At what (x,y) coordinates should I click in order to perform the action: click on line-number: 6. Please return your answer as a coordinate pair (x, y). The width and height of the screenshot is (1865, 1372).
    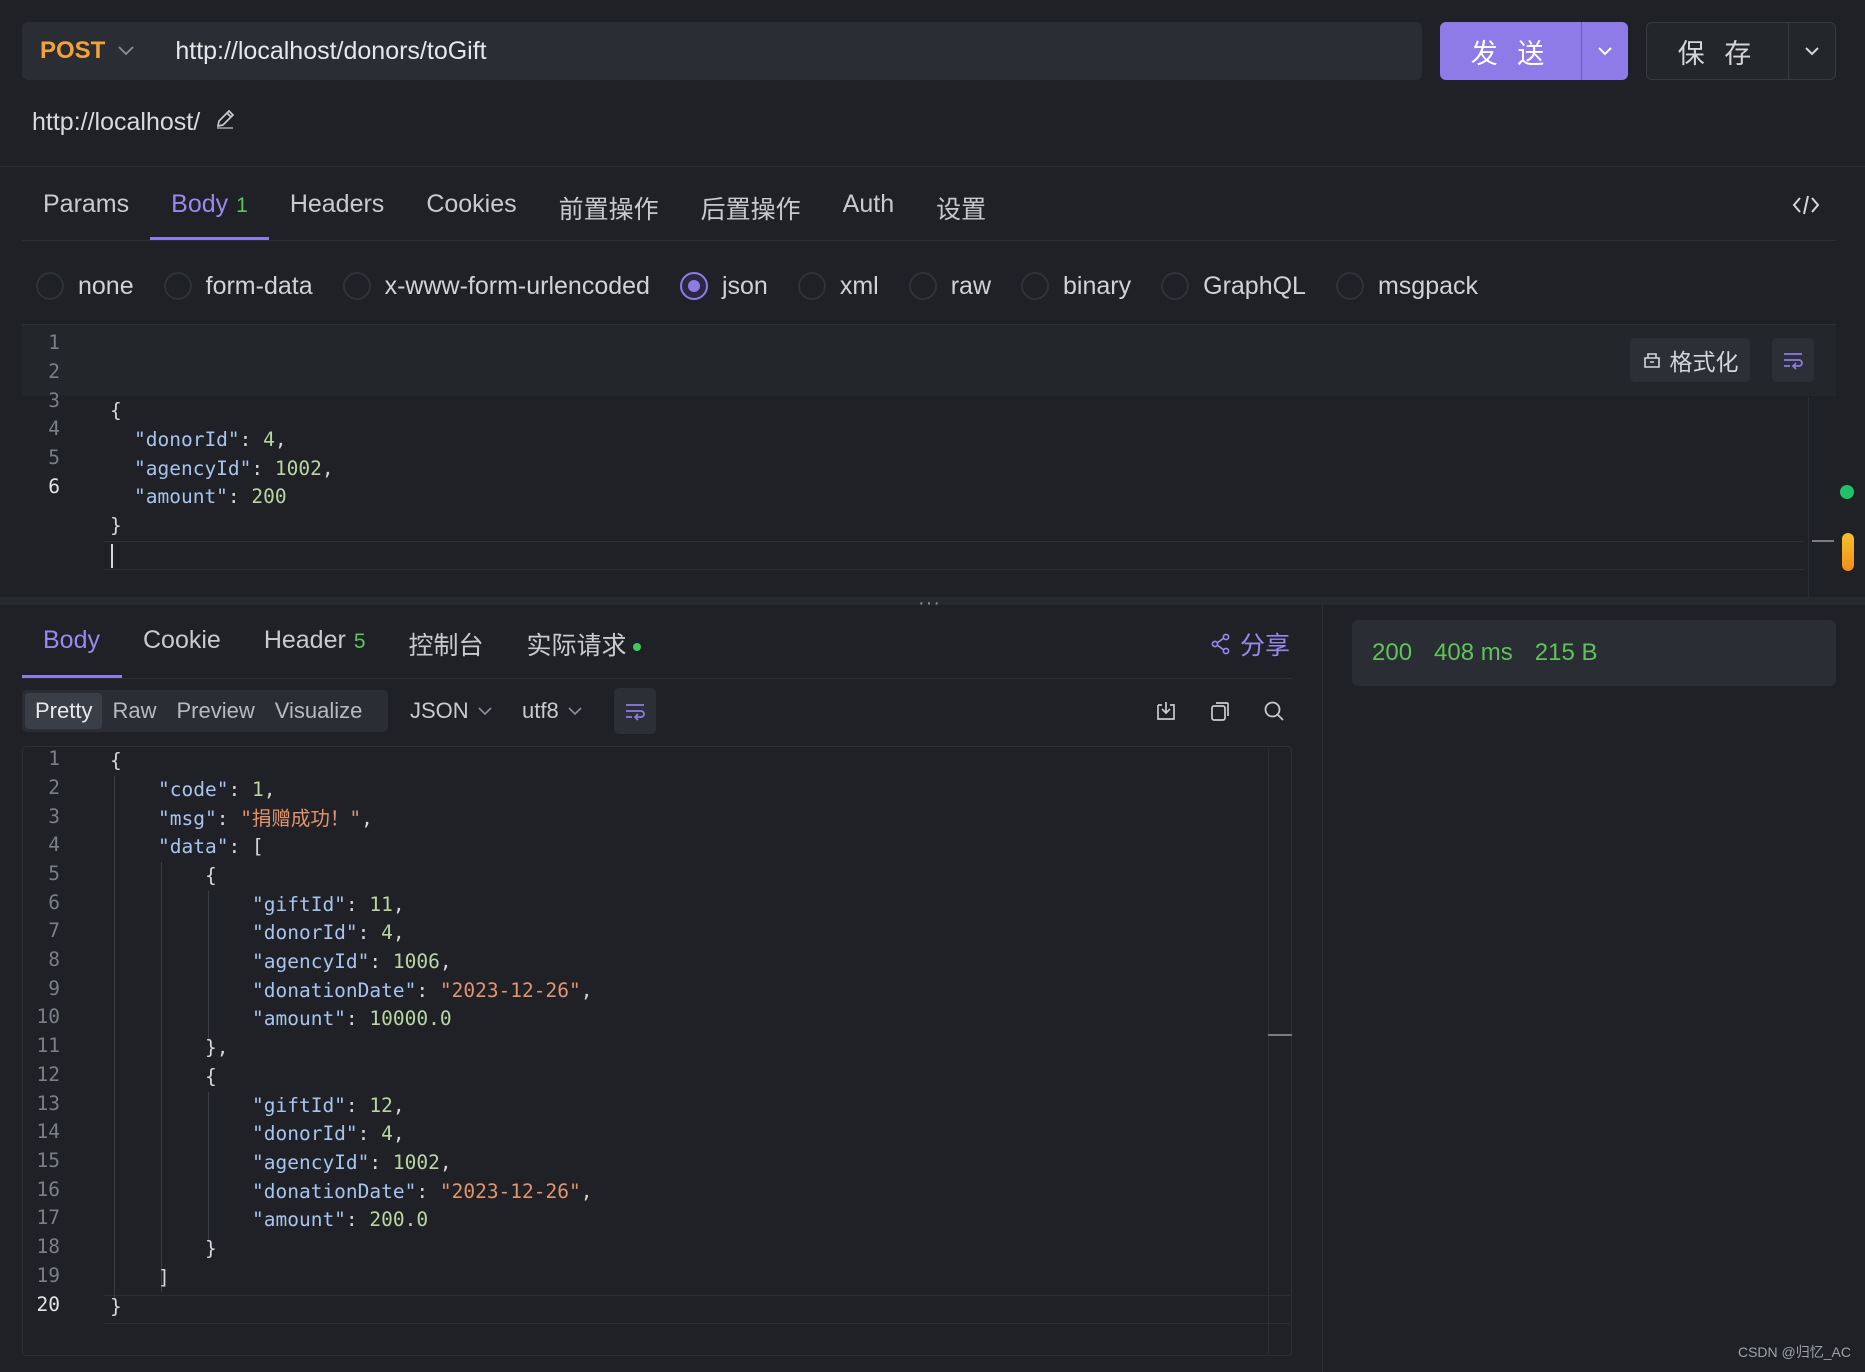
    Looking at the image, I should click on (54, 486).